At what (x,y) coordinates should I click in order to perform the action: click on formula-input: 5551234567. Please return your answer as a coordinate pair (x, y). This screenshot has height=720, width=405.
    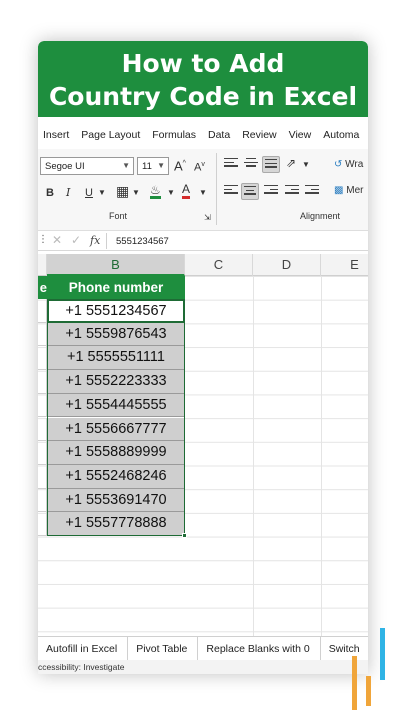
    Looking at the image, I should click on (142, 241).